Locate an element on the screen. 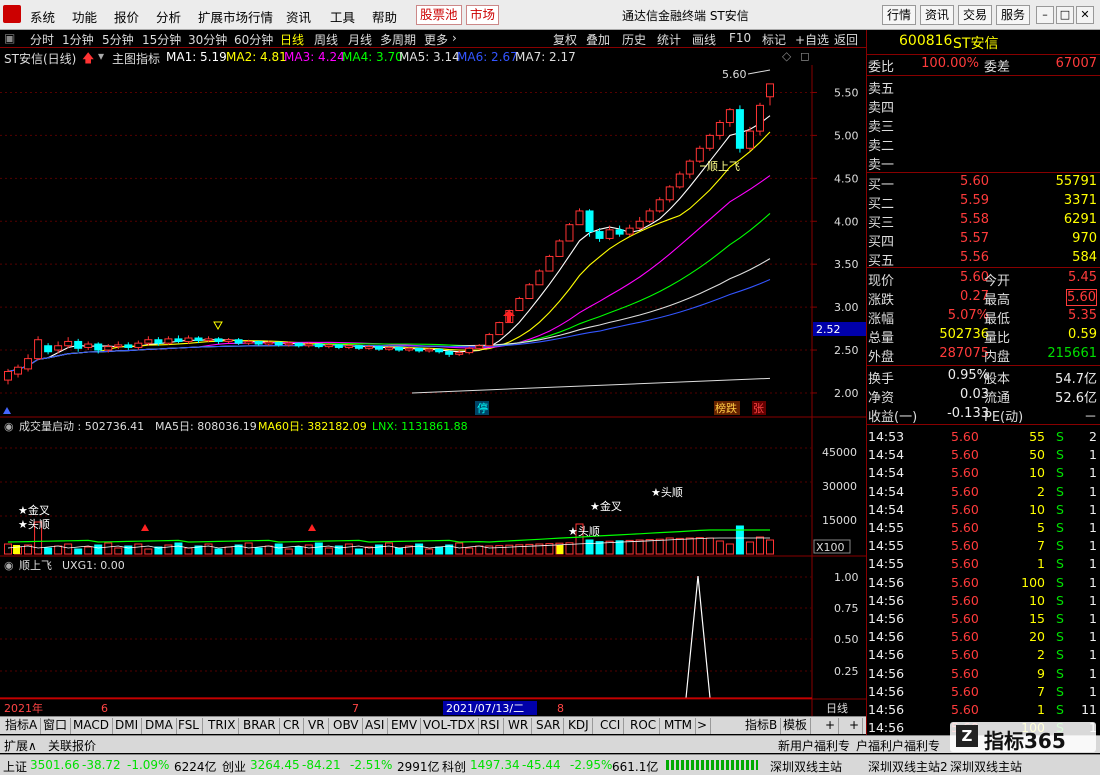  server-2: 深圳双线主站2 is located at coordinates (908, 766).